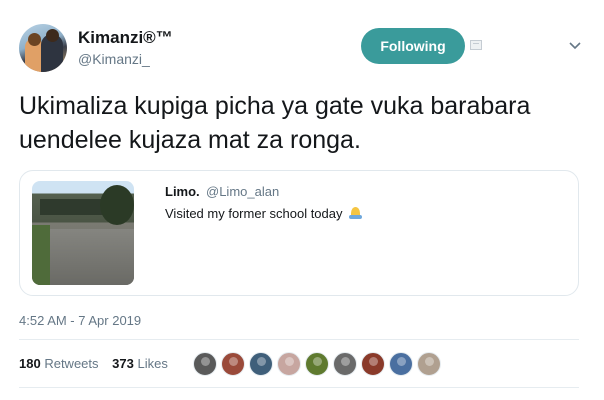 The height and width of the screenshot is (400, 604). Describe the element at coordinates (92, 257) in the screenshot. I see `image-road` at that location.